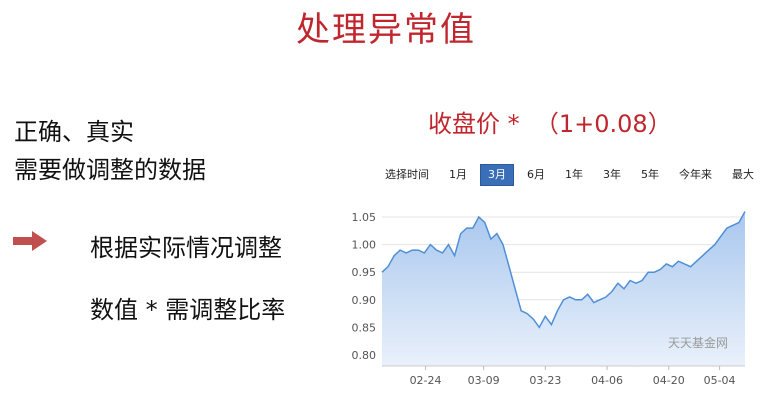 The image size is (772, 409). Describe the element at coordinates (695, 175) in the screenshot. I see `tab-year-to-date: 今年来` at that location.